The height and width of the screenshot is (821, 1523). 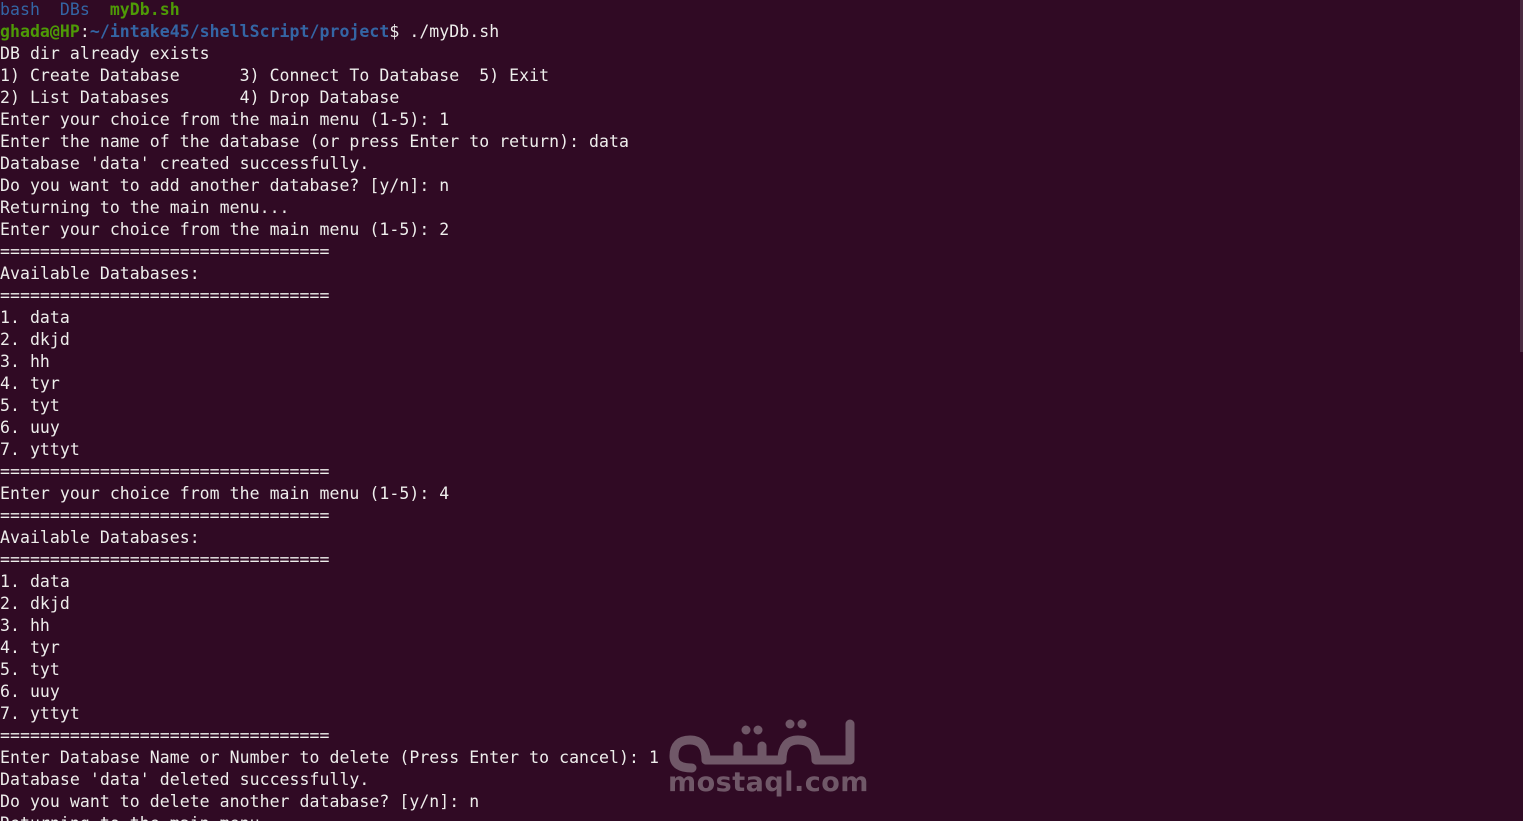 What do you see at coordinates (239, 31) in the screenshot?
I see `prompt-path: ~/intake45/shellScript/project` at bounding box center [239, 31].